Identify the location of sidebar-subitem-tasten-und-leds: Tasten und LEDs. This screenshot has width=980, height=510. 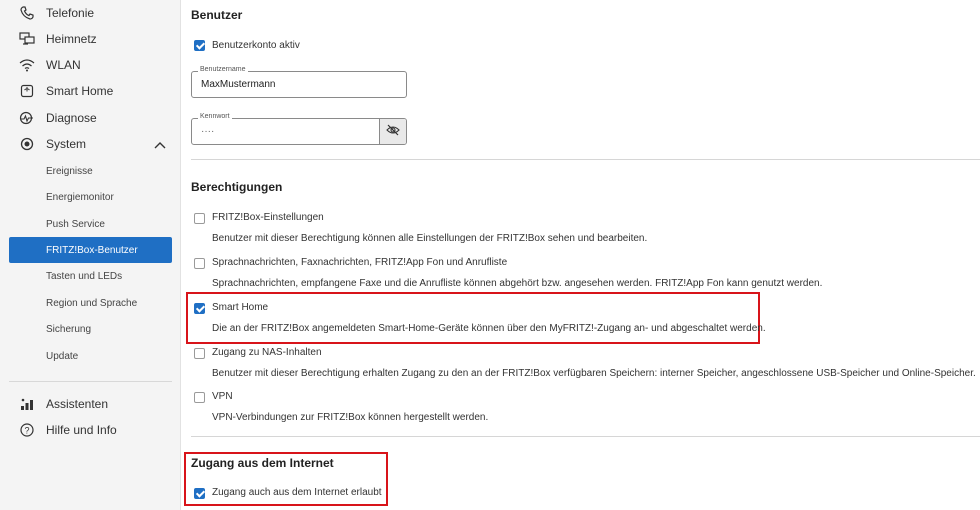
(90, 276).